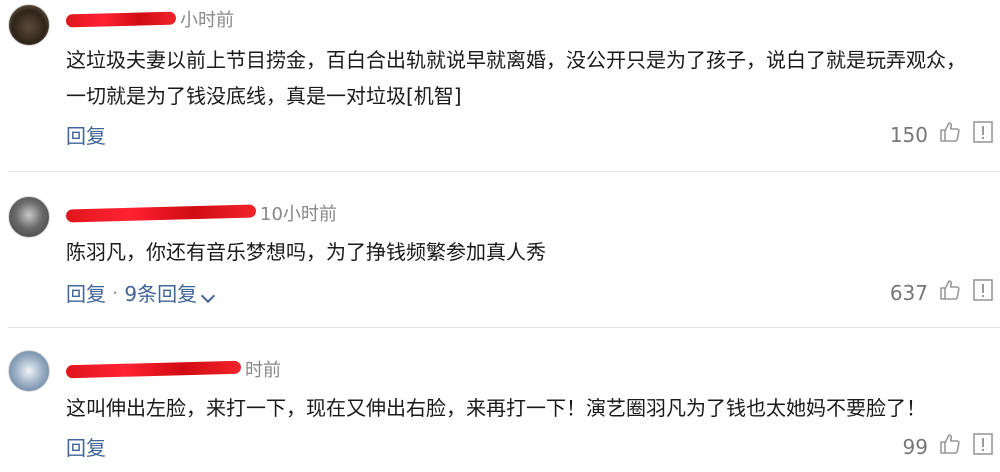 The image size is (1000, 472). I want to click on comment-actions: 回复 · 9条回复, so click(141, 292).